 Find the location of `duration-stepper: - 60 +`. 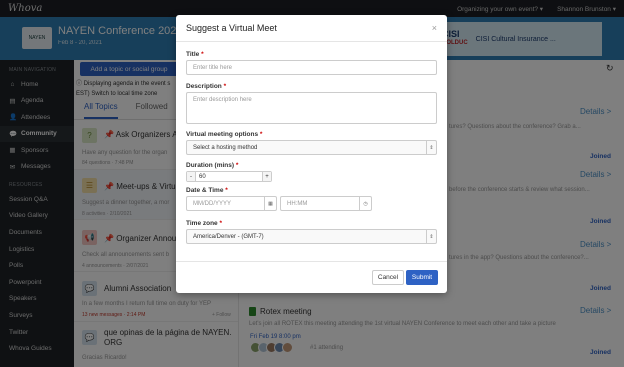

duration-stepper: - 60 + is located at coordinates (229, 176).